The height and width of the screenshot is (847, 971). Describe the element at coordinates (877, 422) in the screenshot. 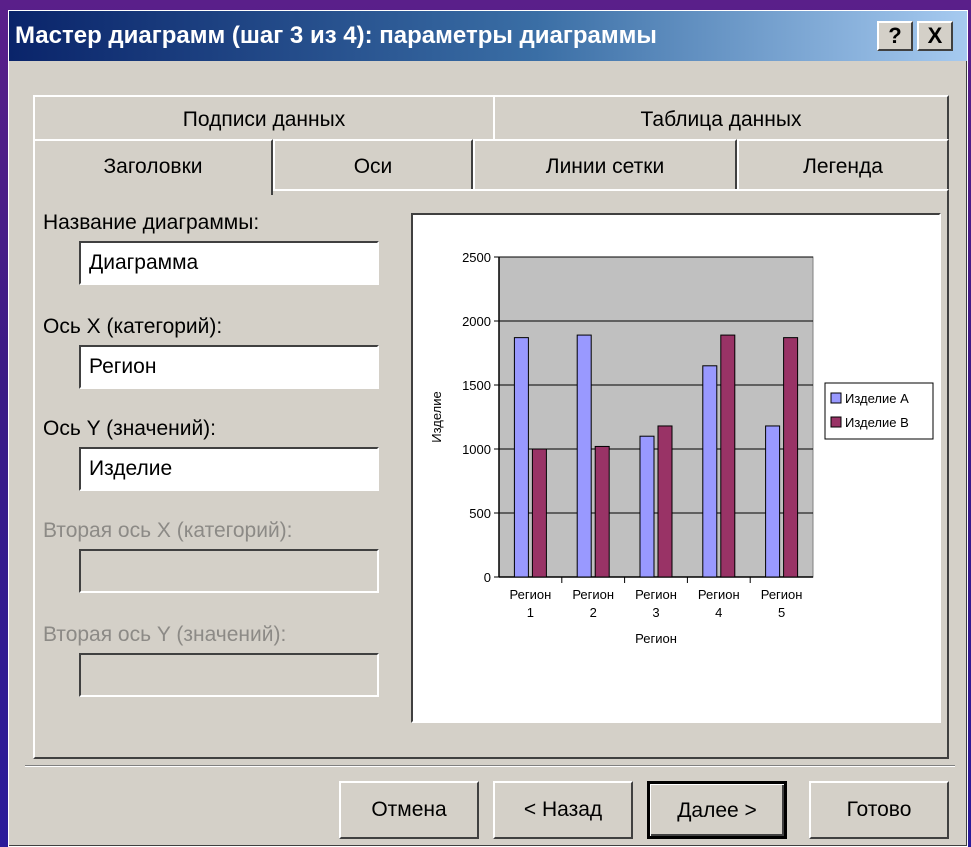

I see `legend-label: Изделие В` at that location.